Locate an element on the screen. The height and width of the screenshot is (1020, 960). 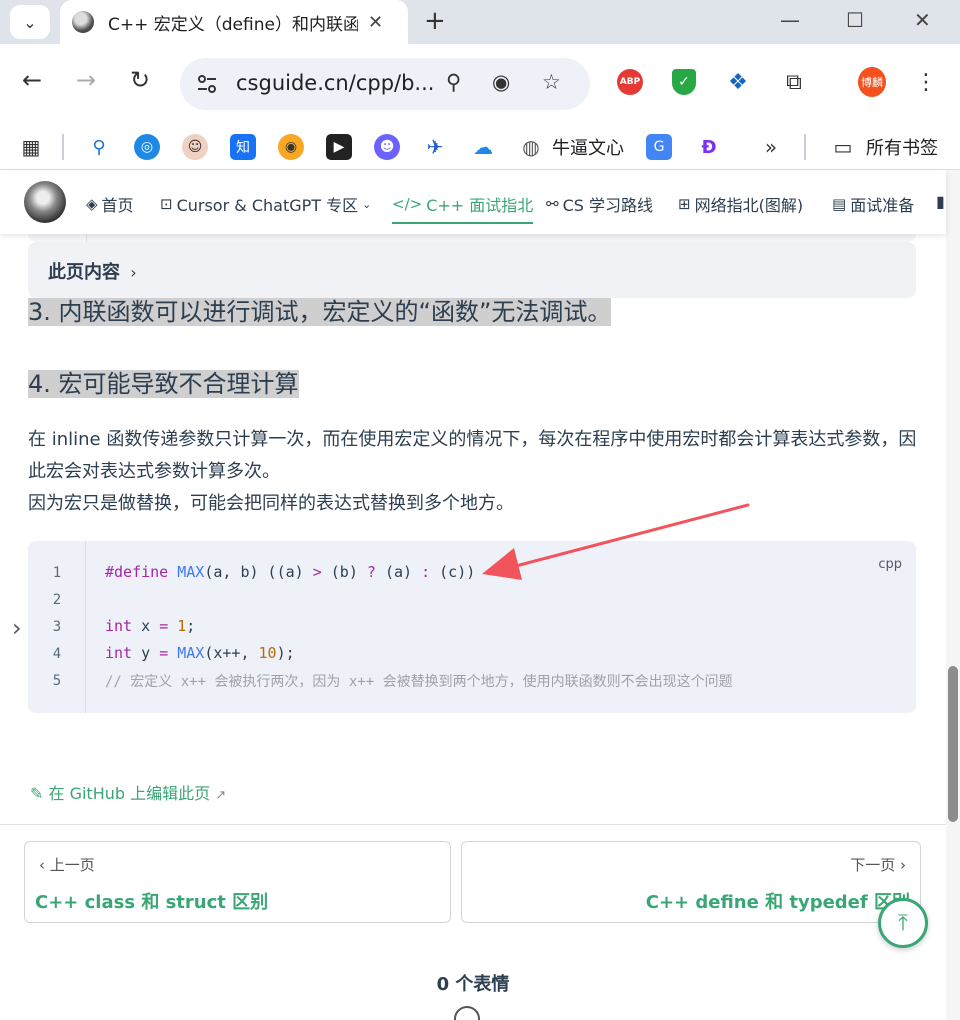
heading-point-4: 4. 宏可能导致不合理计算 is located at coordinates (163, 381).